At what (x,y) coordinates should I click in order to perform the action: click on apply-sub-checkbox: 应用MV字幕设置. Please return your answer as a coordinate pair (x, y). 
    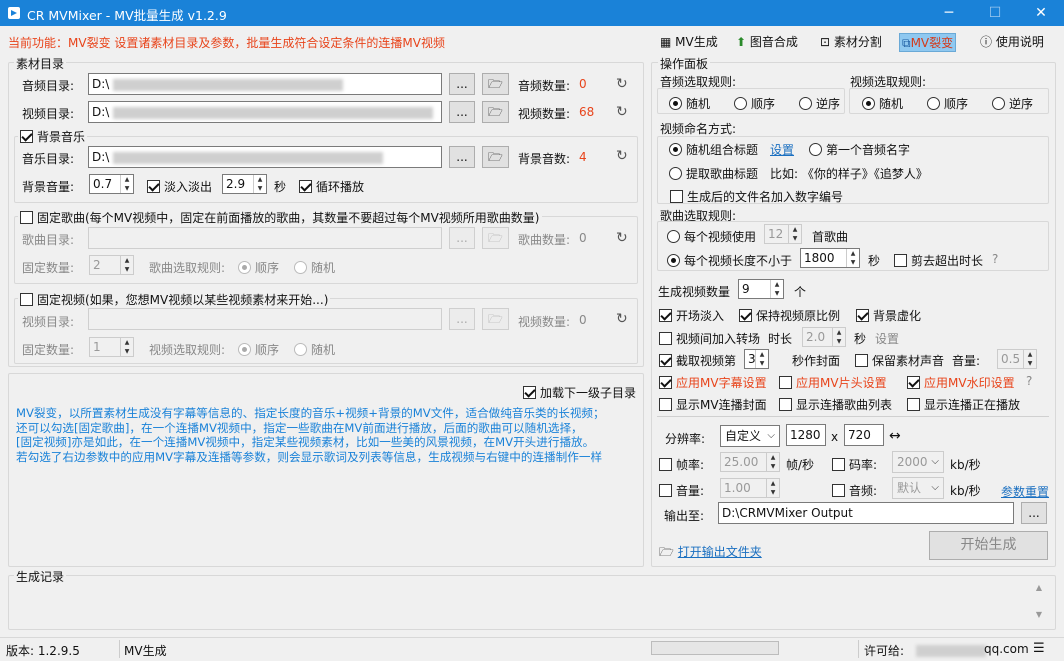
    Looking at the image, I should click on (713, 382).